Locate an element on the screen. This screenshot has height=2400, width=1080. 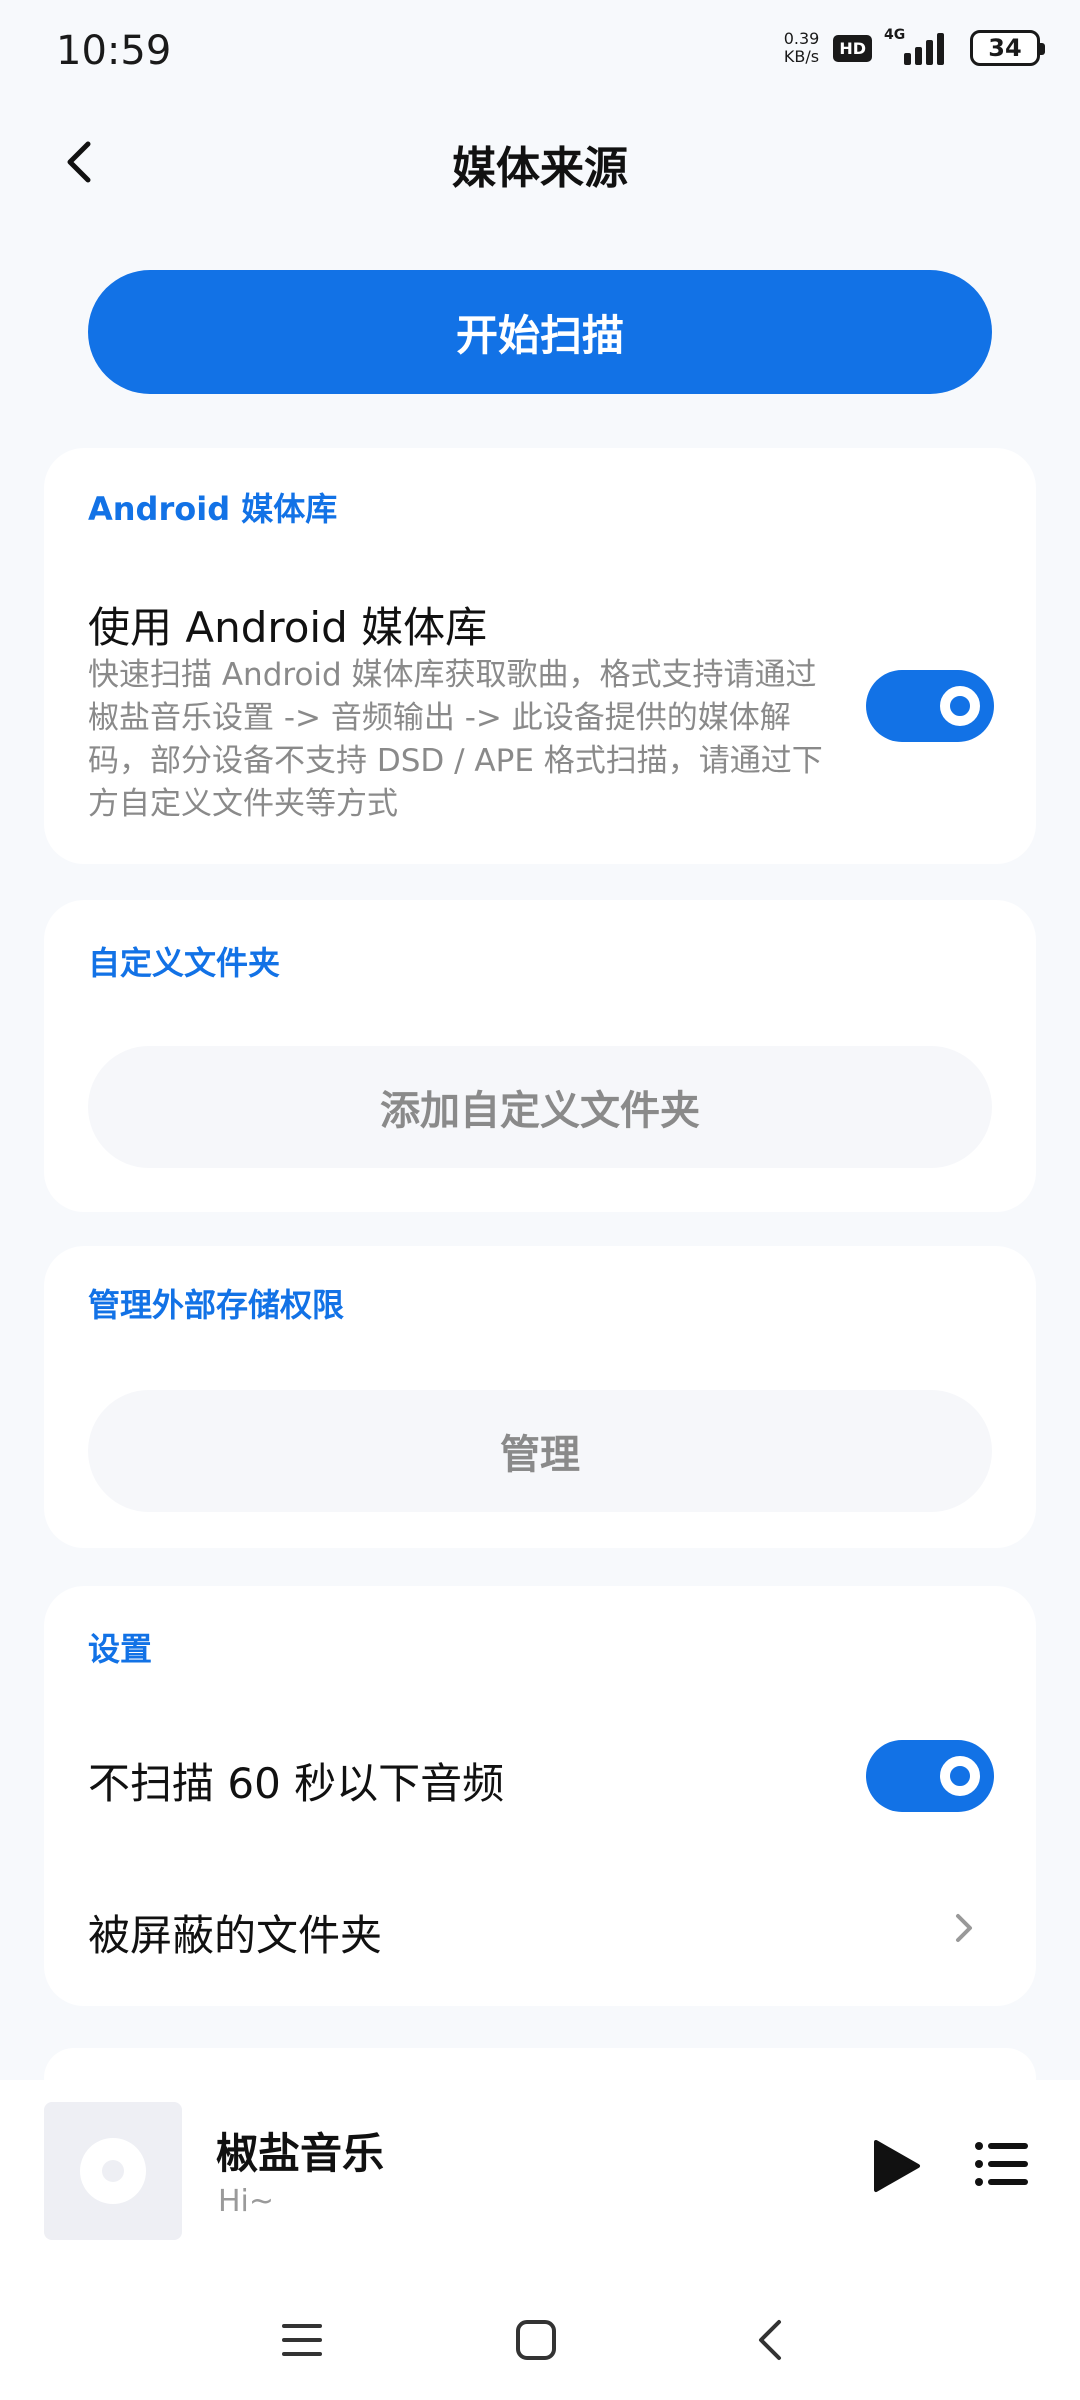
battery-icon: 34 is located at coordinates (1007, 48).